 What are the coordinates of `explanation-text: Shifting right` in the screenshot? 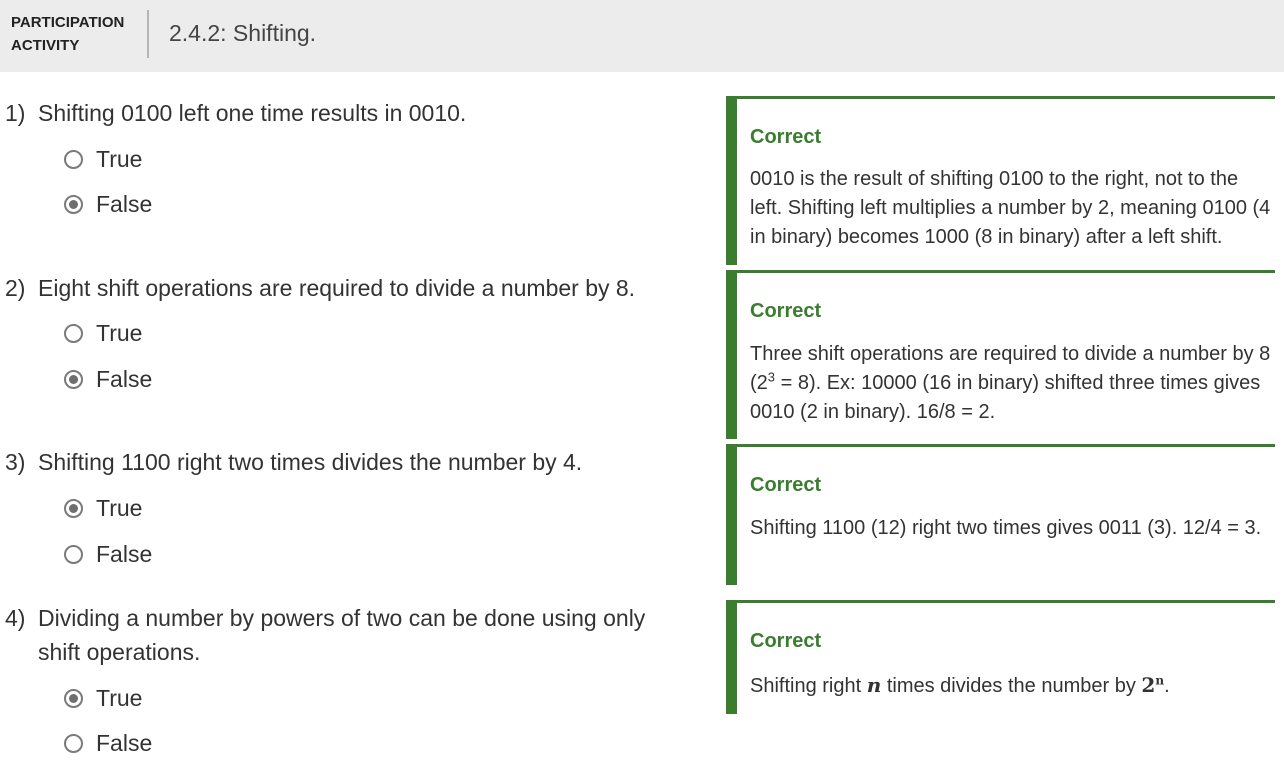 It's located at (808, 686).